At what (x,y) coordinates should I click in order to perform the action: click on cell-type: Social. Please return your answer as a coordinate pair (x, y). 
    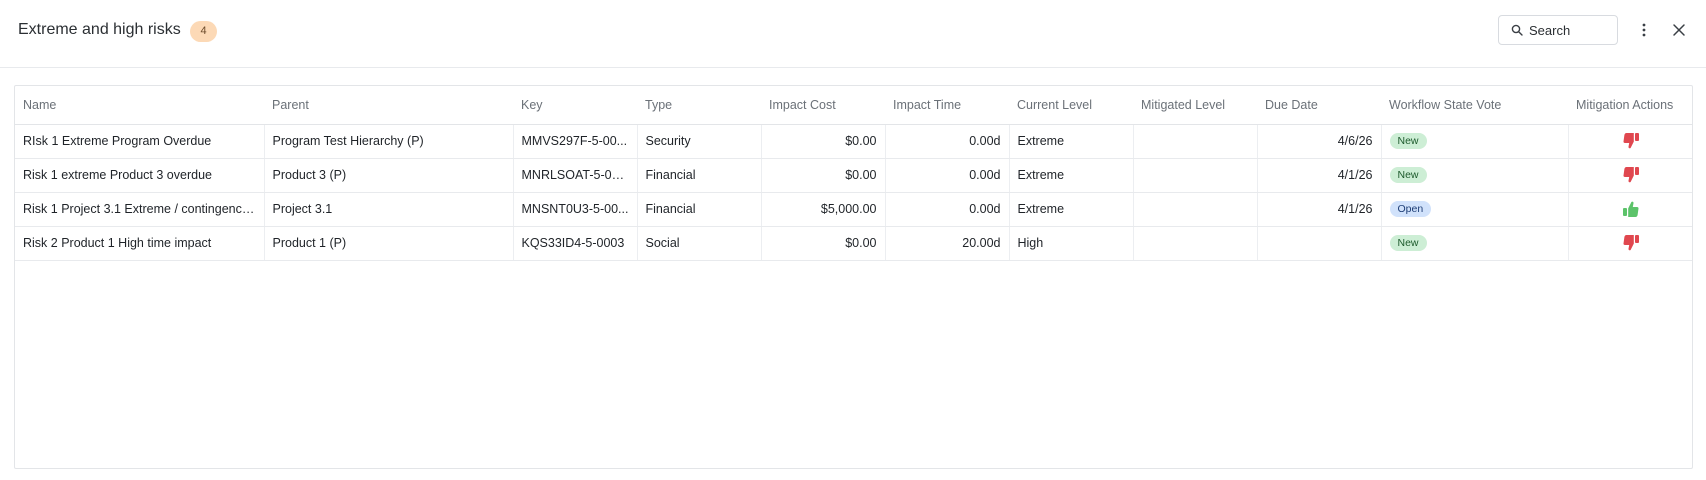
    Looking at the image, I should click on (699, 243).